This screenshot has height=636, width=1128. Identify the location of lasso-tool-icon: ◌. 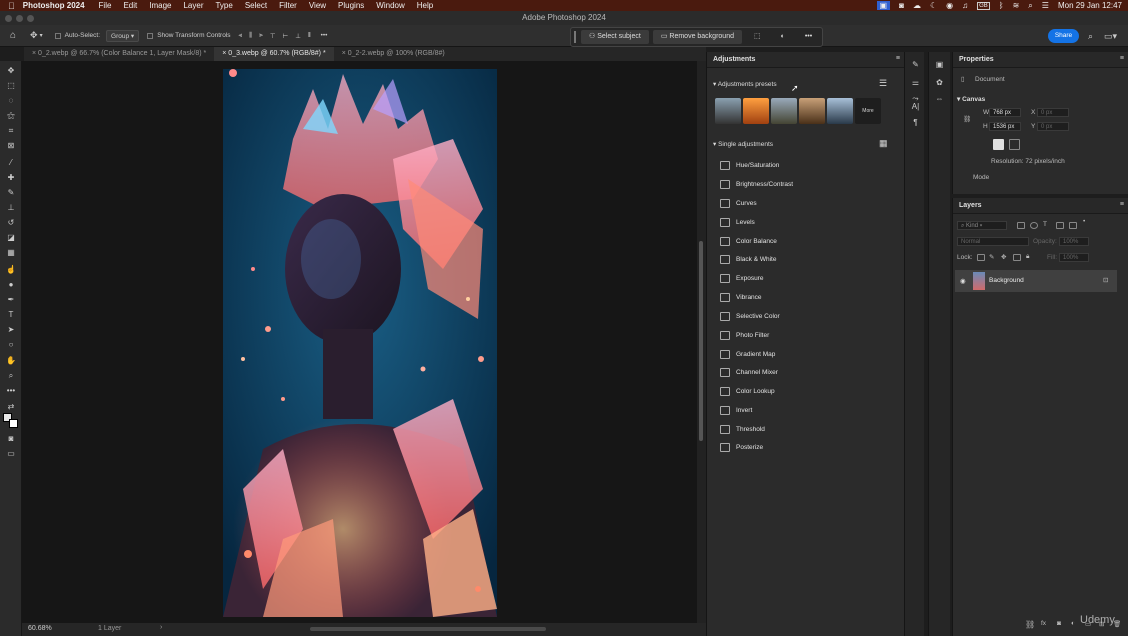
(11, 101).